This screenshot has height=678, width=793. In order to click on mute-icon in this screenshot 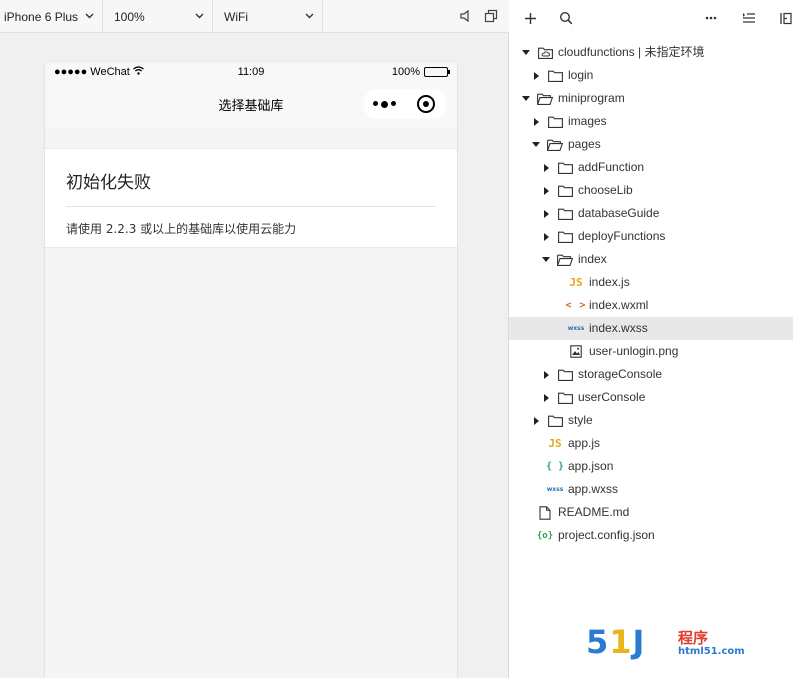, I will do `click(466, 16)`.